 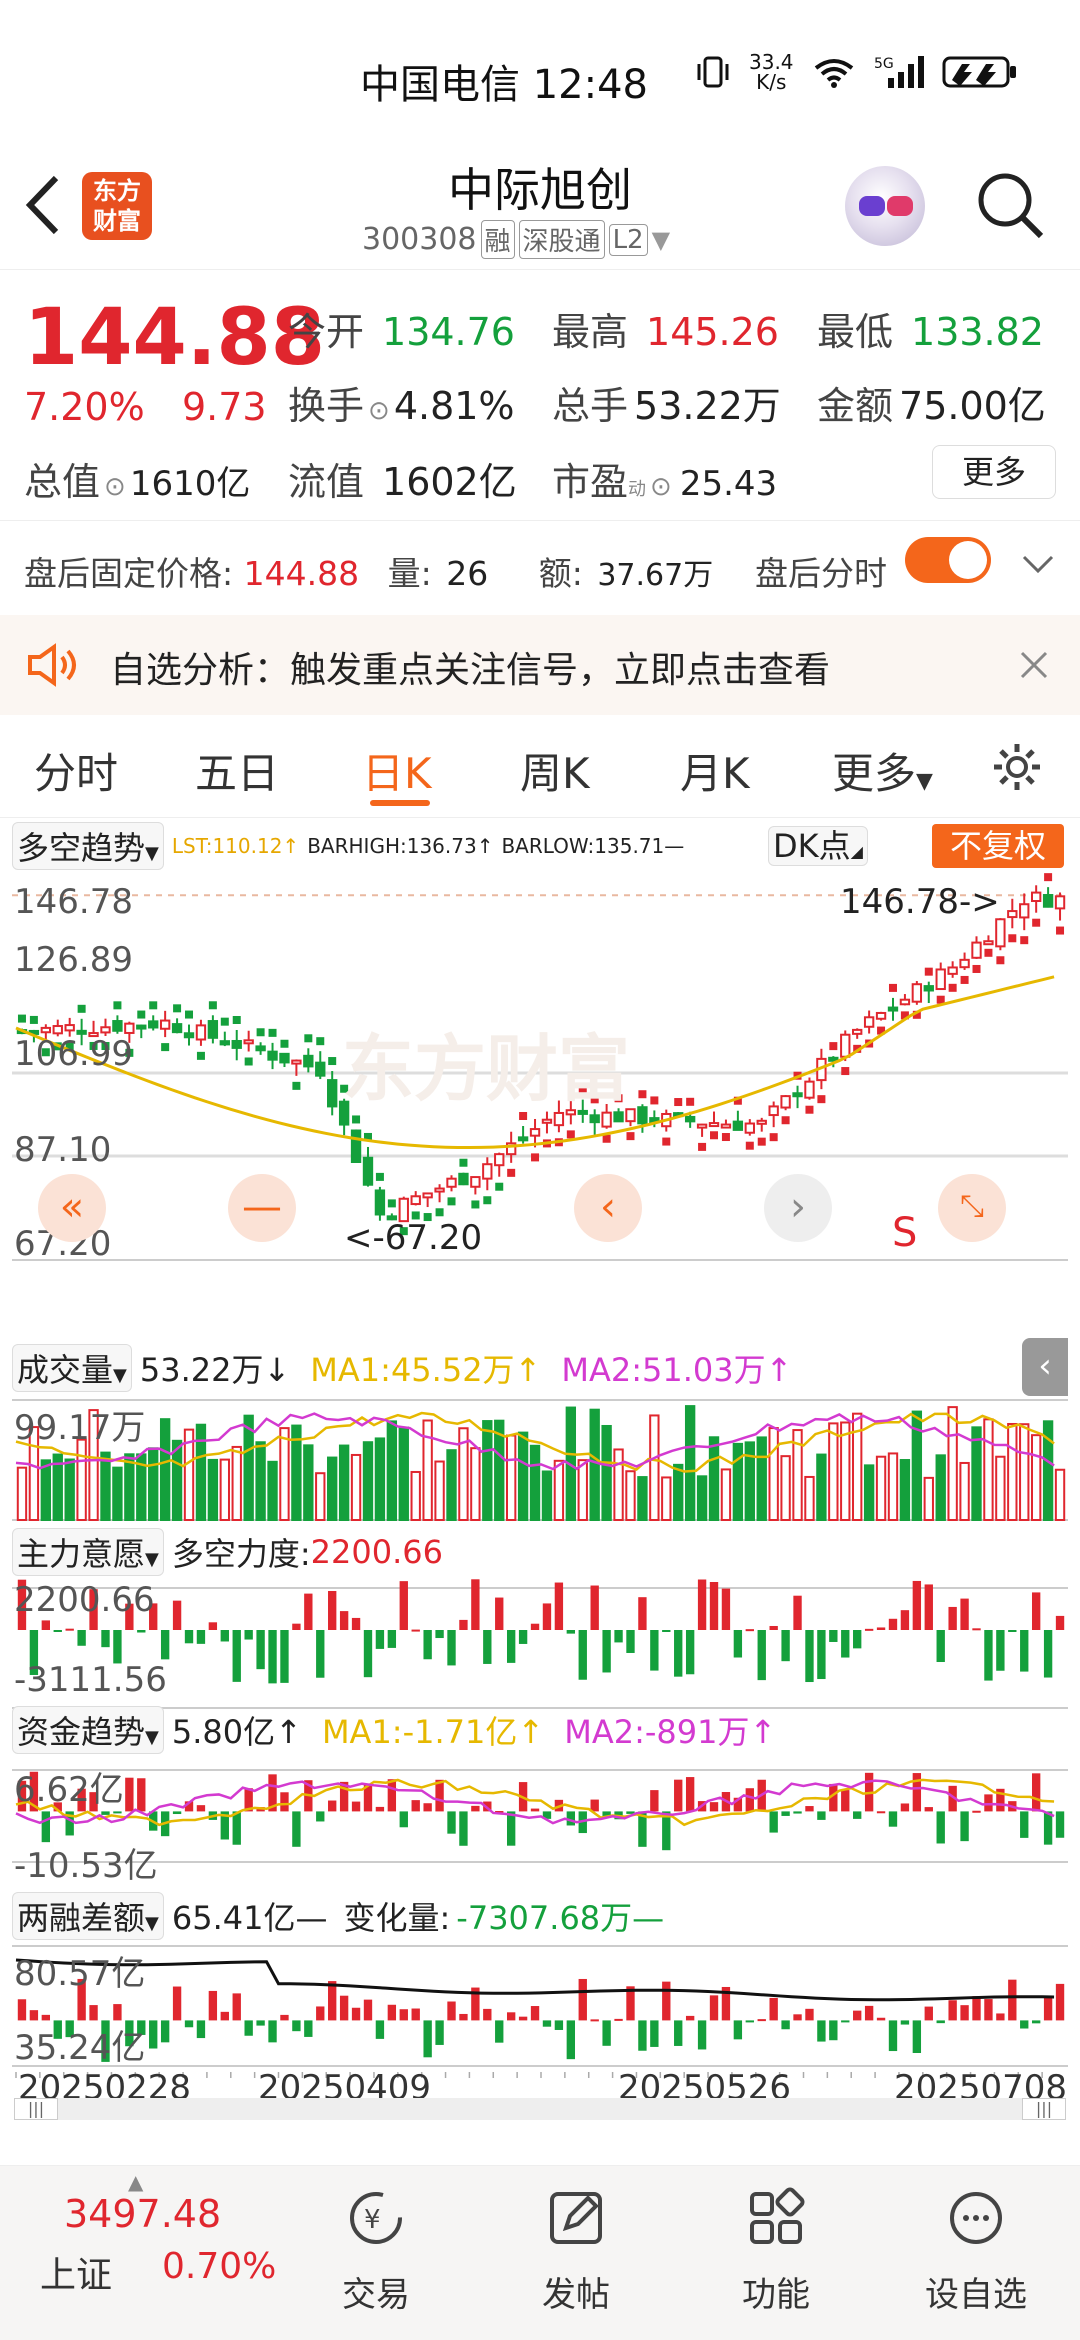 I want to click on settings-gear-icon, so click(x=1017, y=767).